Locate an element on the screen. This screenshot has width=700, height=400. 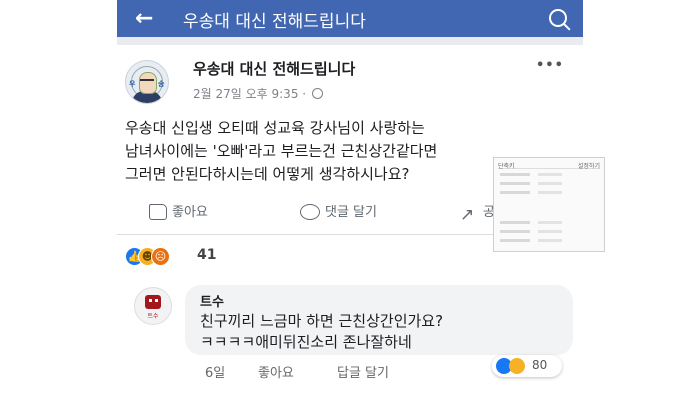
post-time: 2월 27일 오후 9:35 is located at coordinates (245, 94).